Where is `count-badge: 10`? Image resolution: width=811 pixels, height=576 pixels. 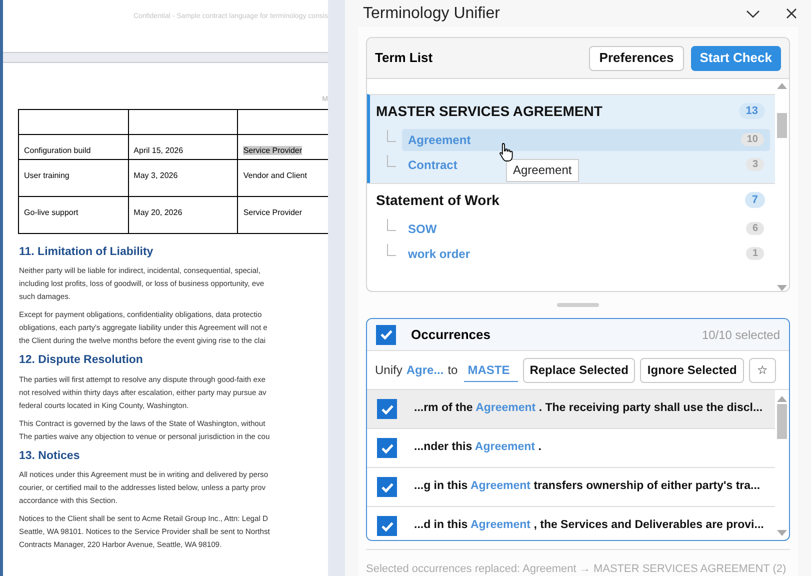 count-badge: 10 is located at coordinates (752, 139).